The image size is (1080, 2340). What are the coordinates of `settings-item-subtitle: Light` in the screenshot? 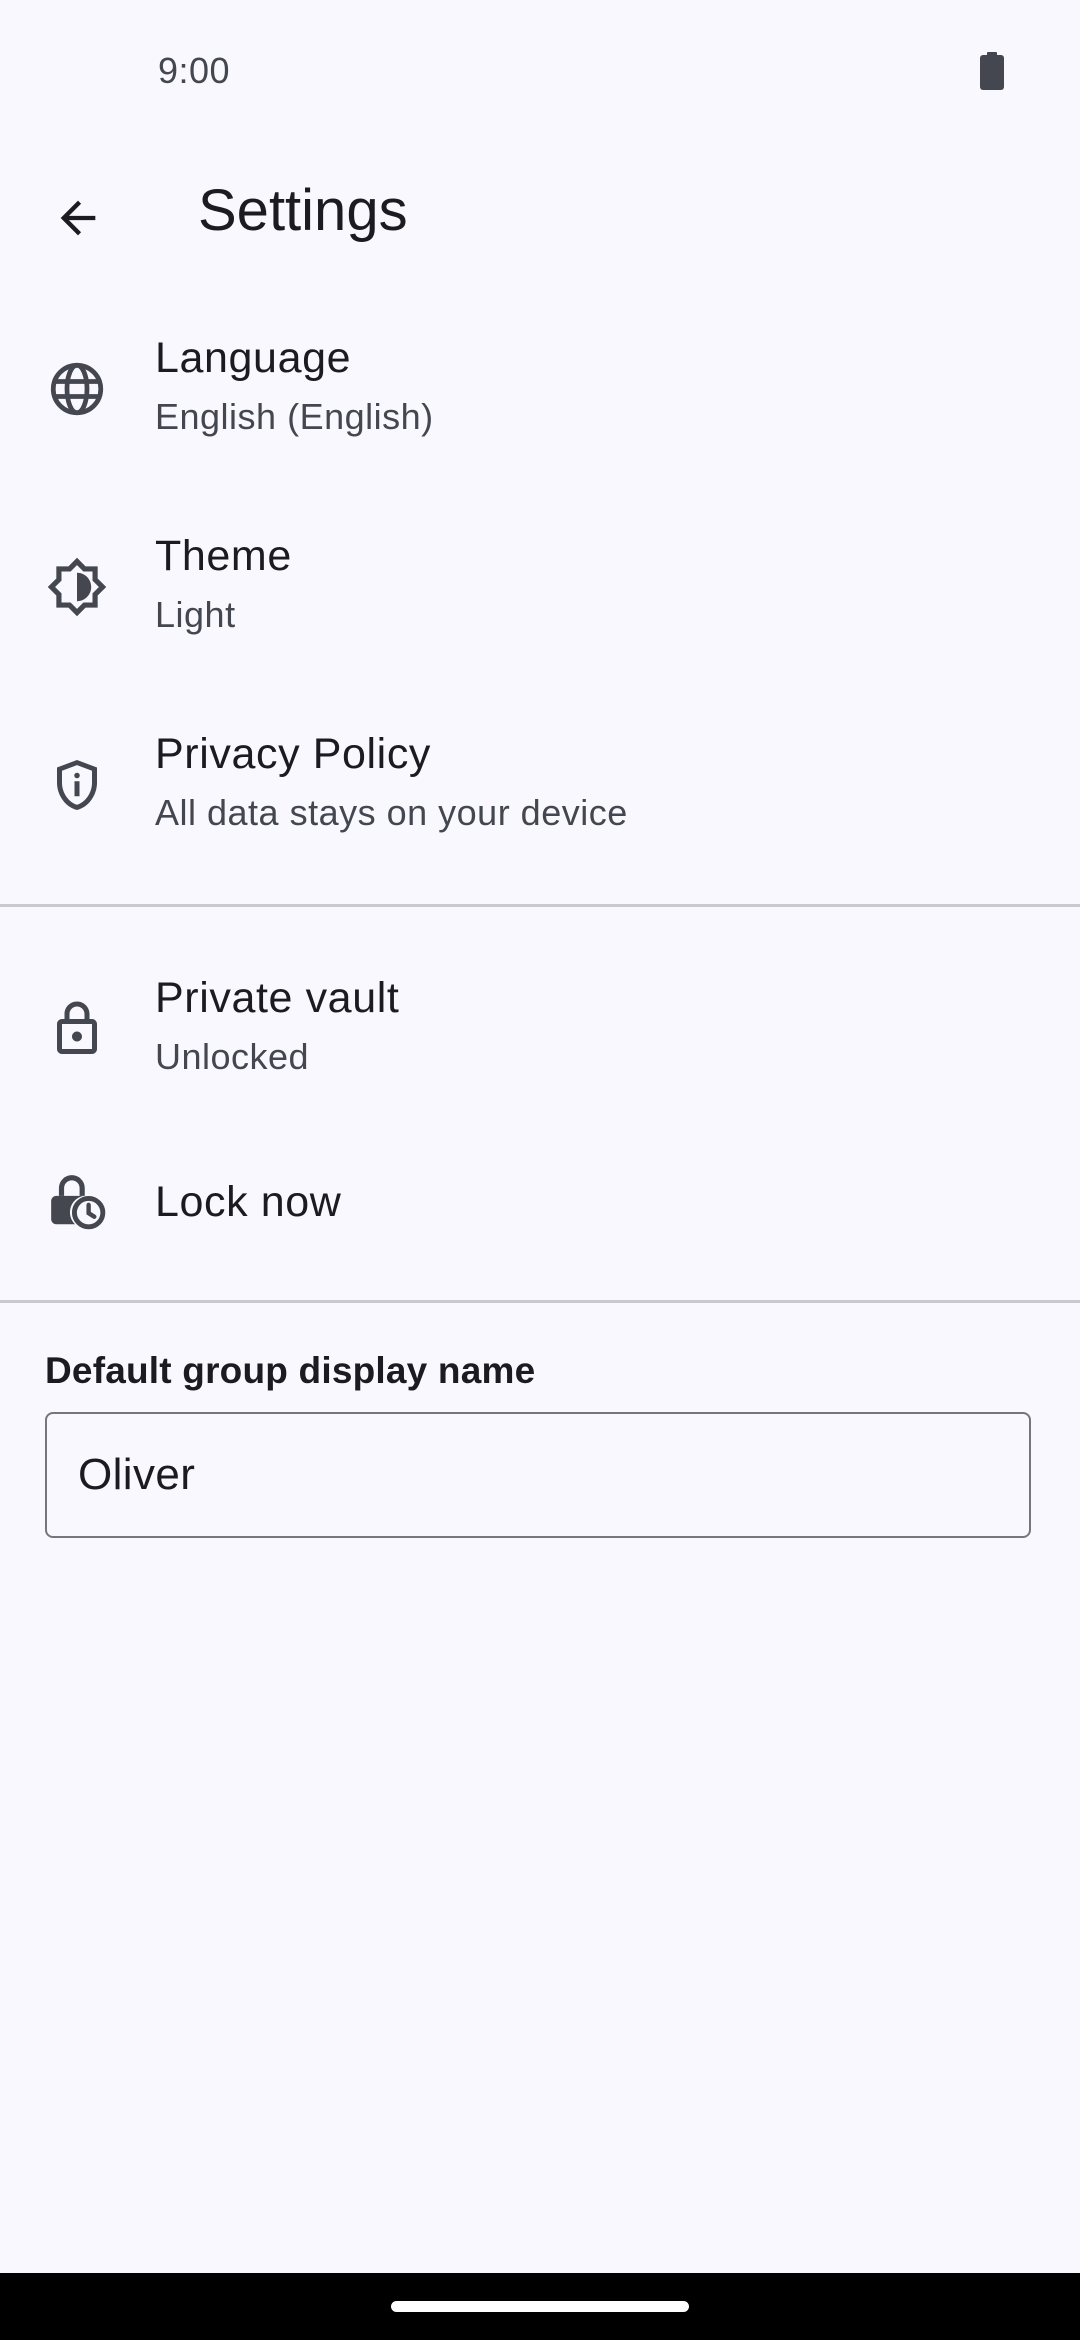 It's located at (195, 614).